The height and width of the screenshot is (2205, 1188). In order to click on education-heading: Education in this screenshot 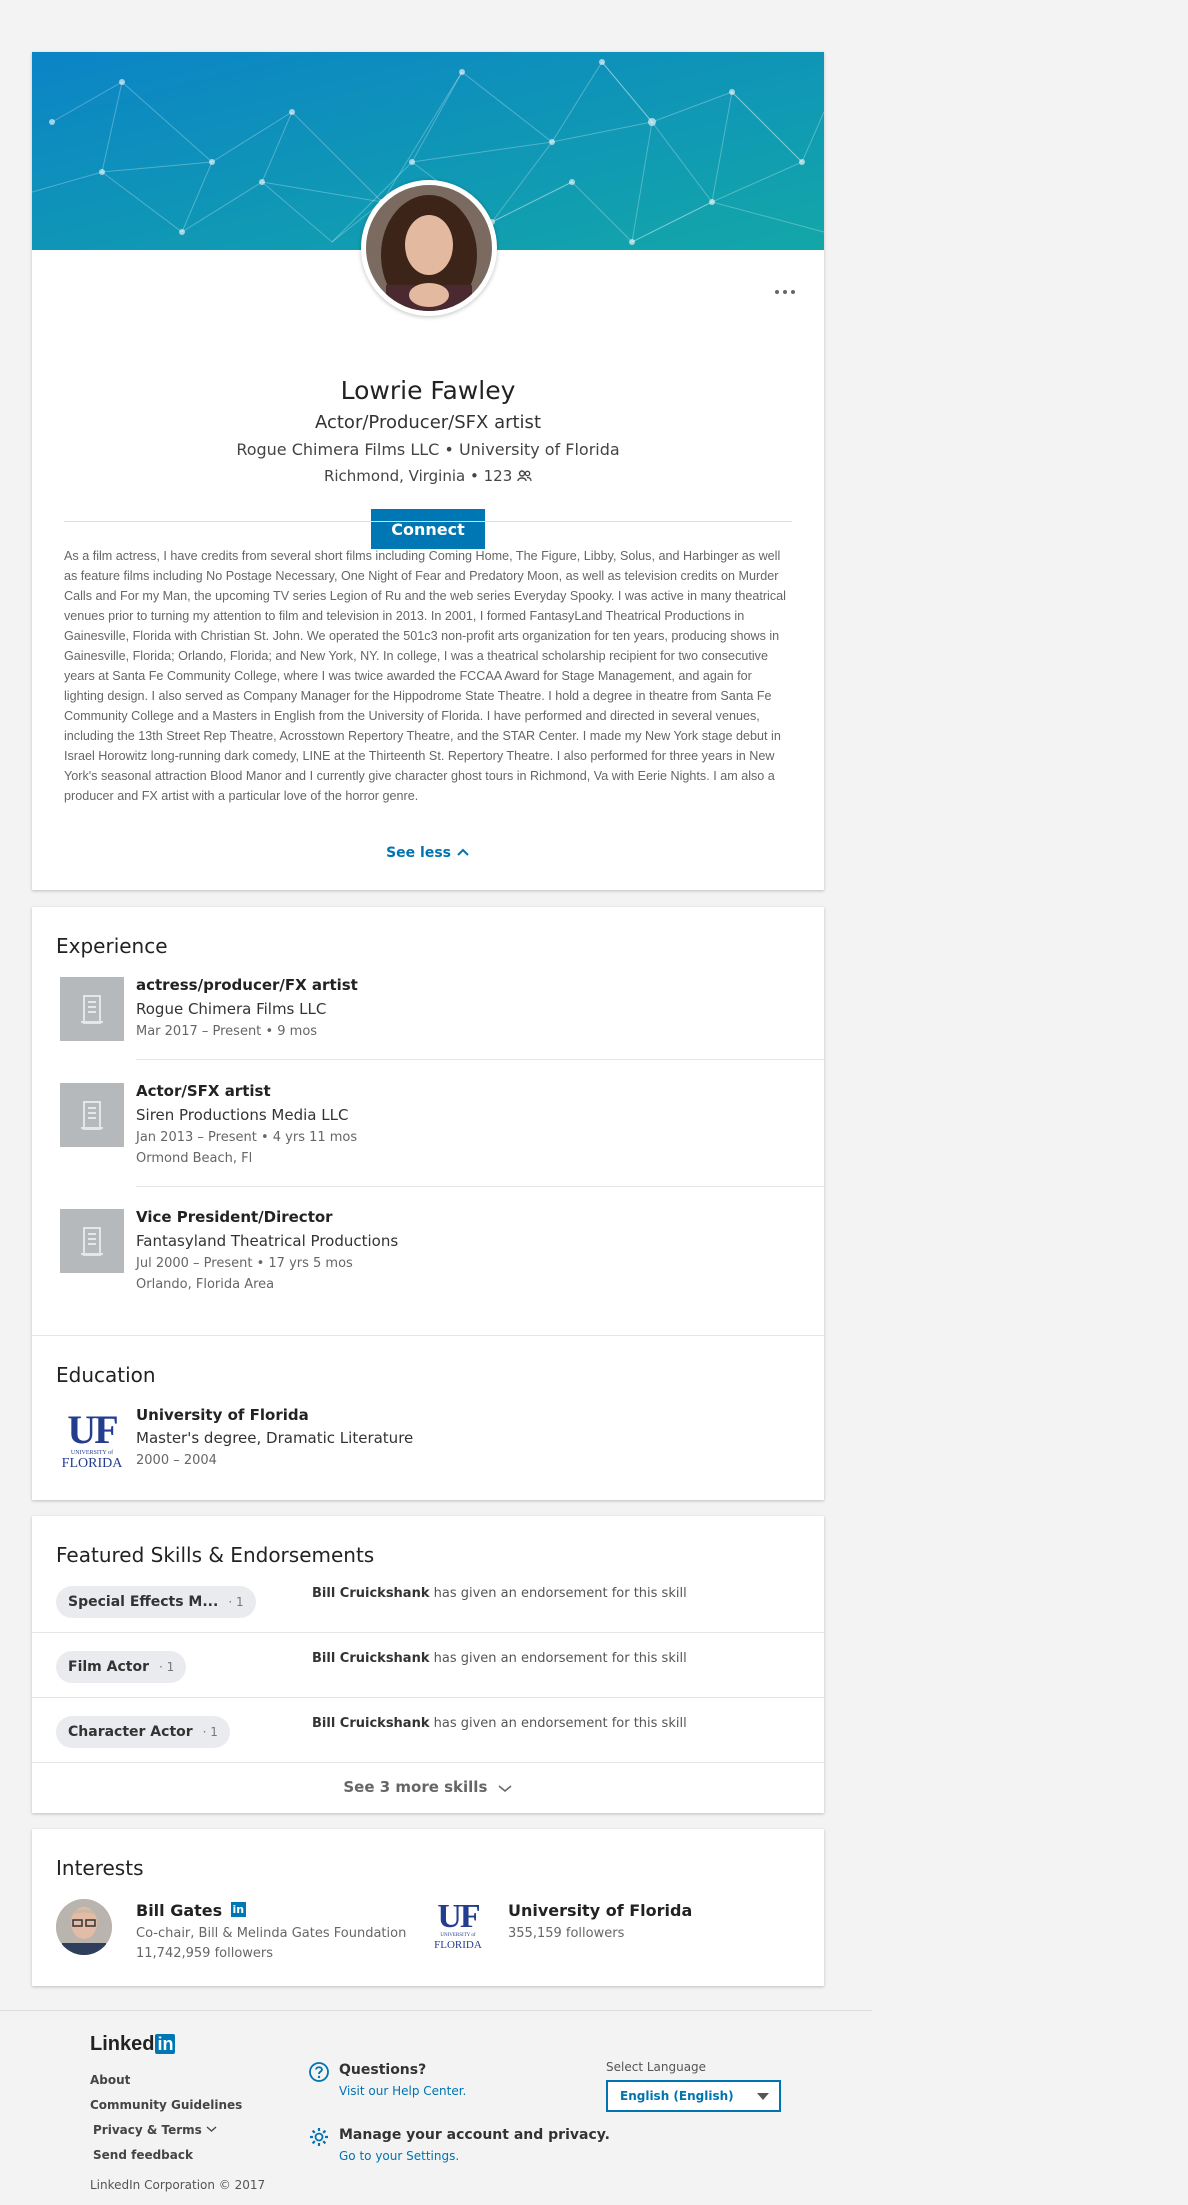, I will do `click(106, 1375)`.